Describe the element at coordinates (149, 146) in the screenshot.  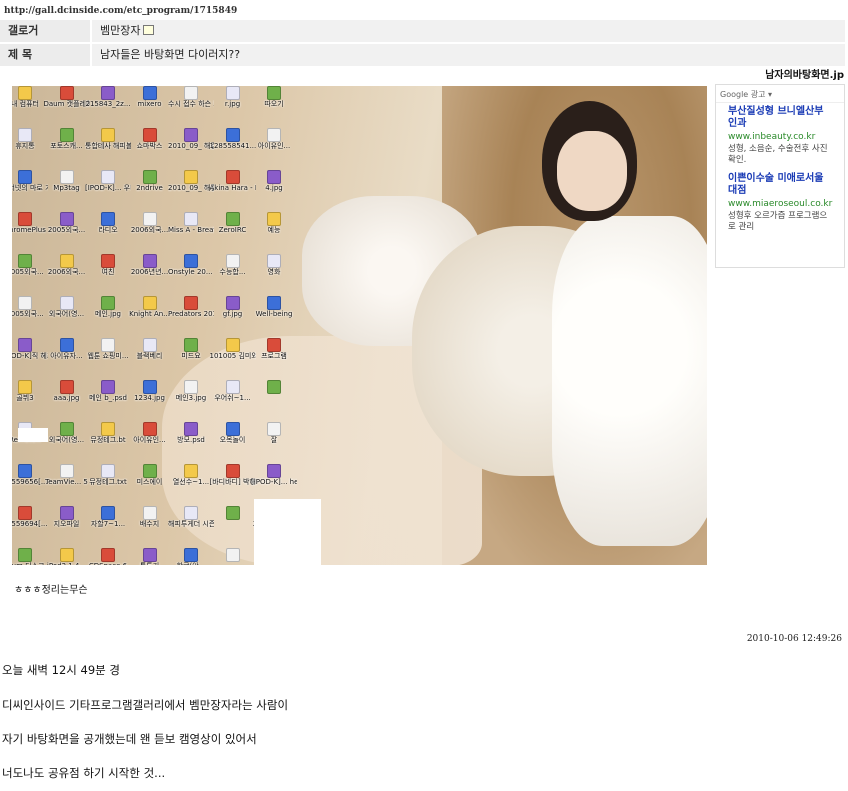
I see `desktop-icon-label: 쇼마박스` at that location.